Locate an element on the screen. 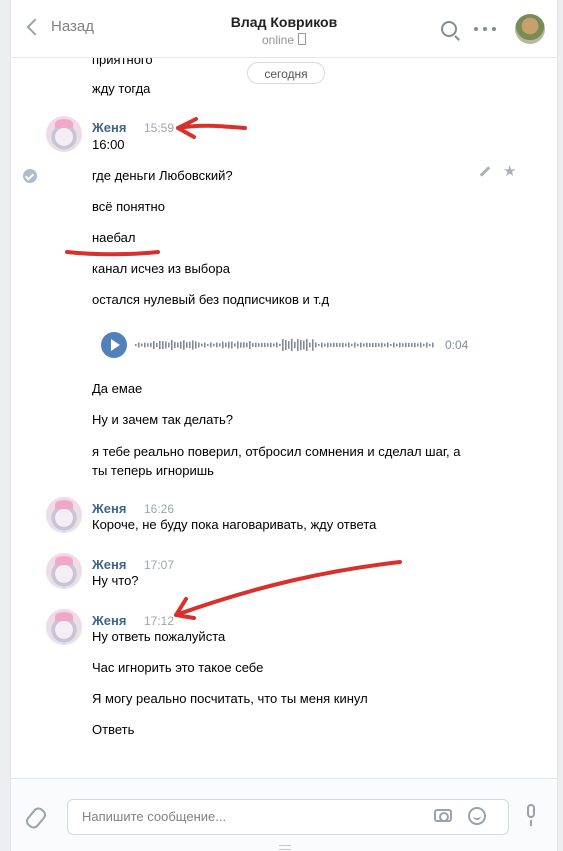 Image resolution: width=563 pixels, height=851 pixels. search-icon is located at coordinates (449, 29).